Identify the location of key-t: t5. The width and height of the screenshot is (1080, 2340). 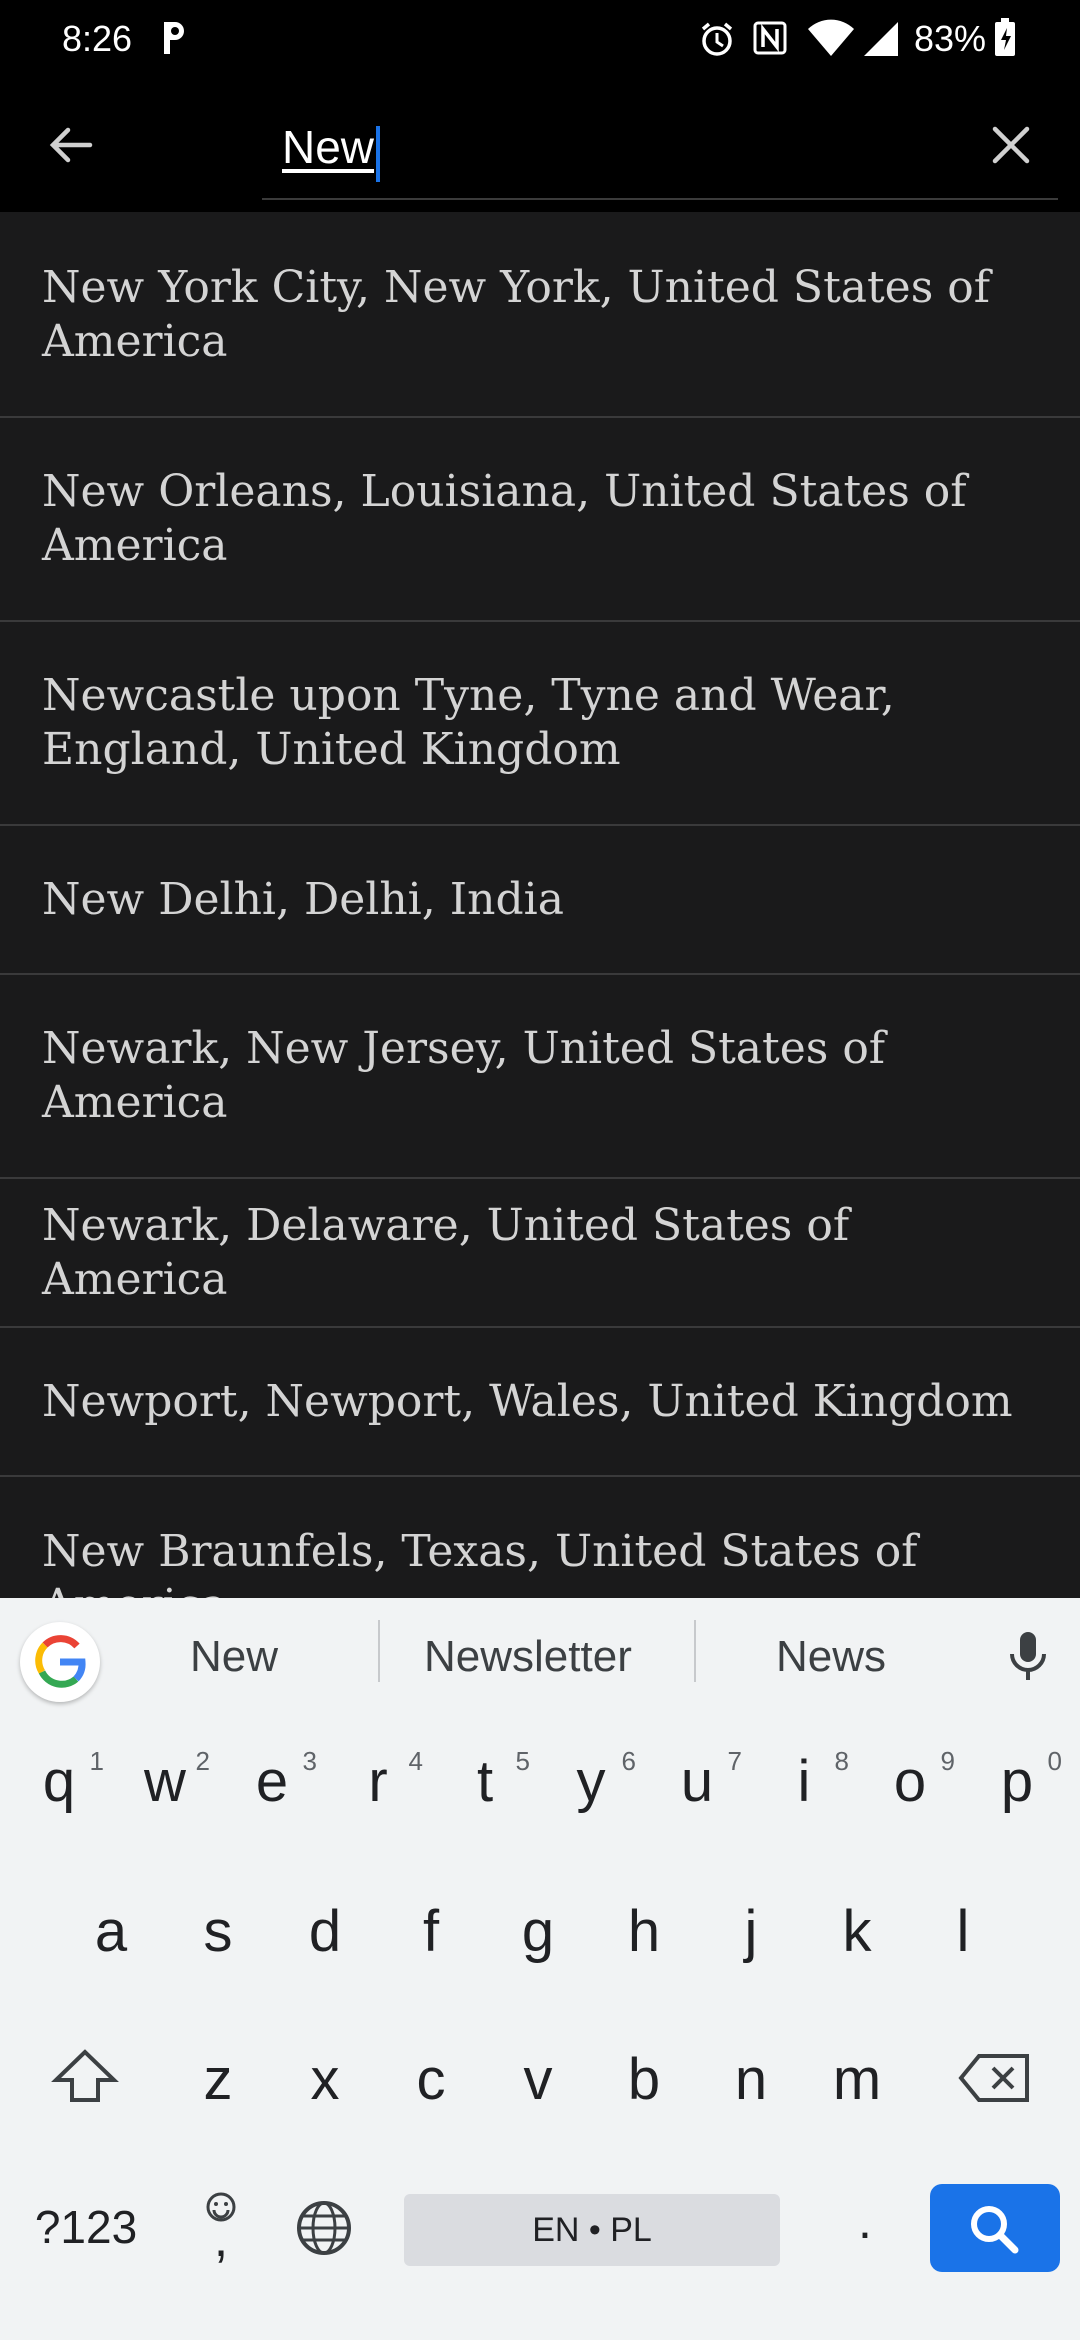
(485, 1780).